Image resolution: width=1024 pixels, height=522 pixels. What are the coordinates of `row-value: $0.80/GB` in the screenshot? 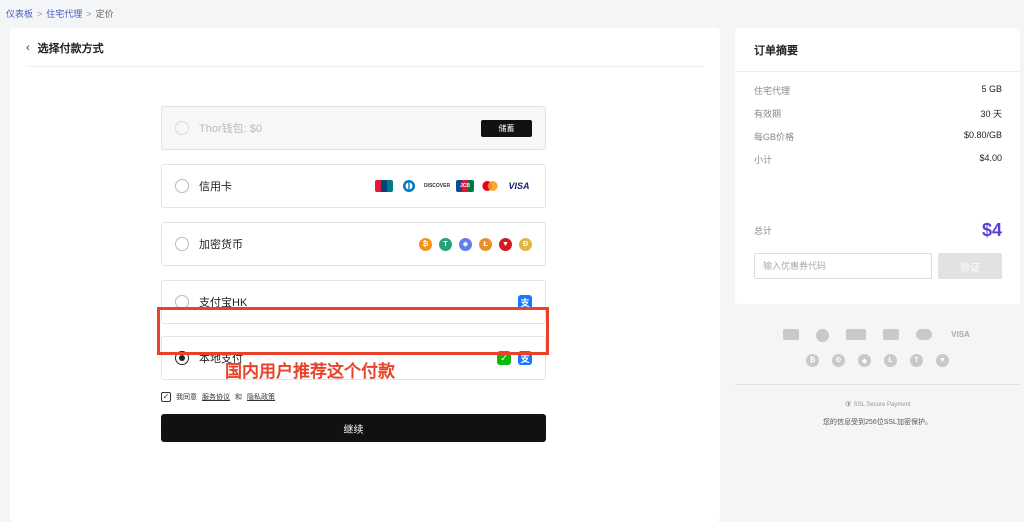 It's located at (982, 135).